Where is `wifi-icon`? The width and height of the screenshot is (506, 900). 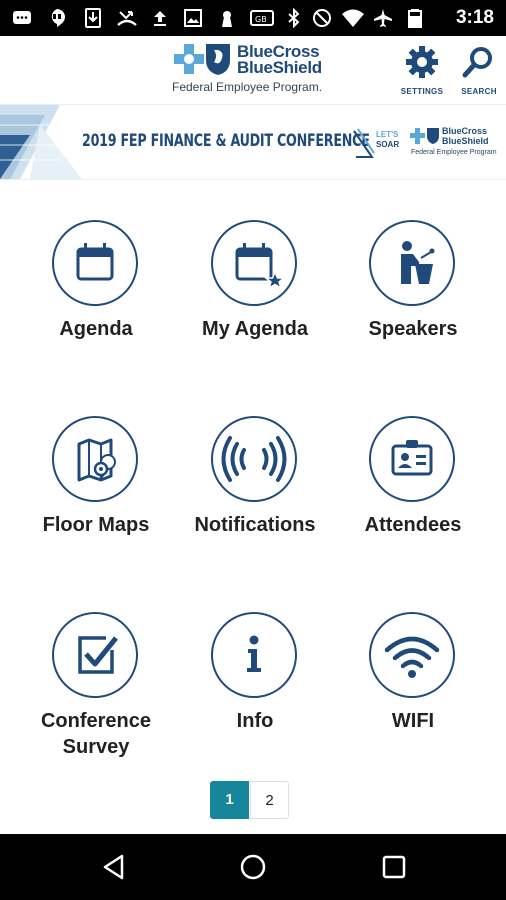 wifi-icon is located at coordinates (412, 657).